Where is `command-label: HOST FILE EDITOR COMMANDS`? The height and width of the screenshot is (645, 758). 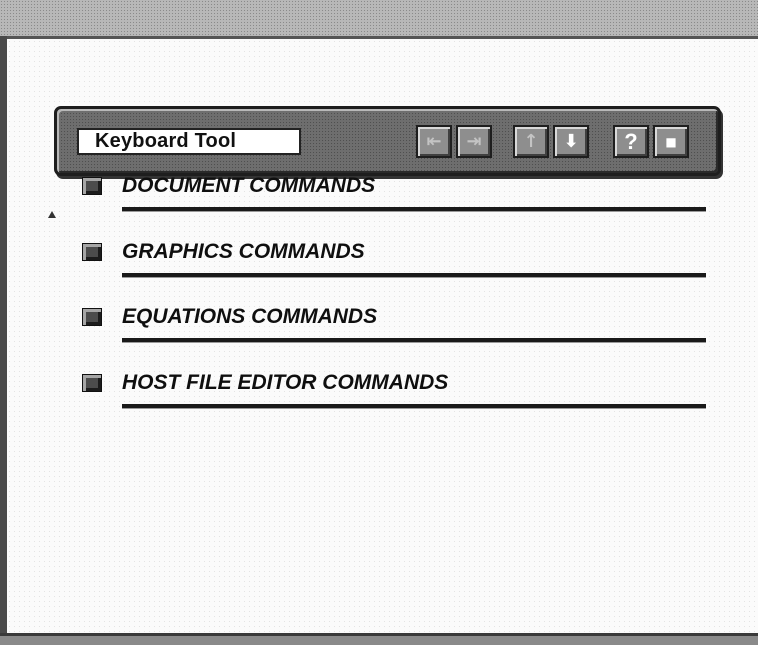
command-label: HOST FILE EDITOR COMMANDS is located at coordinates (285, 382).